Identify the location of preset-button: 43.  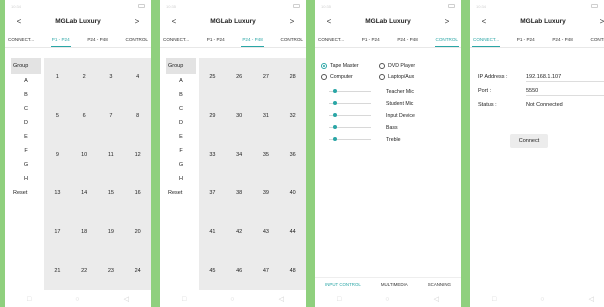
(266, 232).